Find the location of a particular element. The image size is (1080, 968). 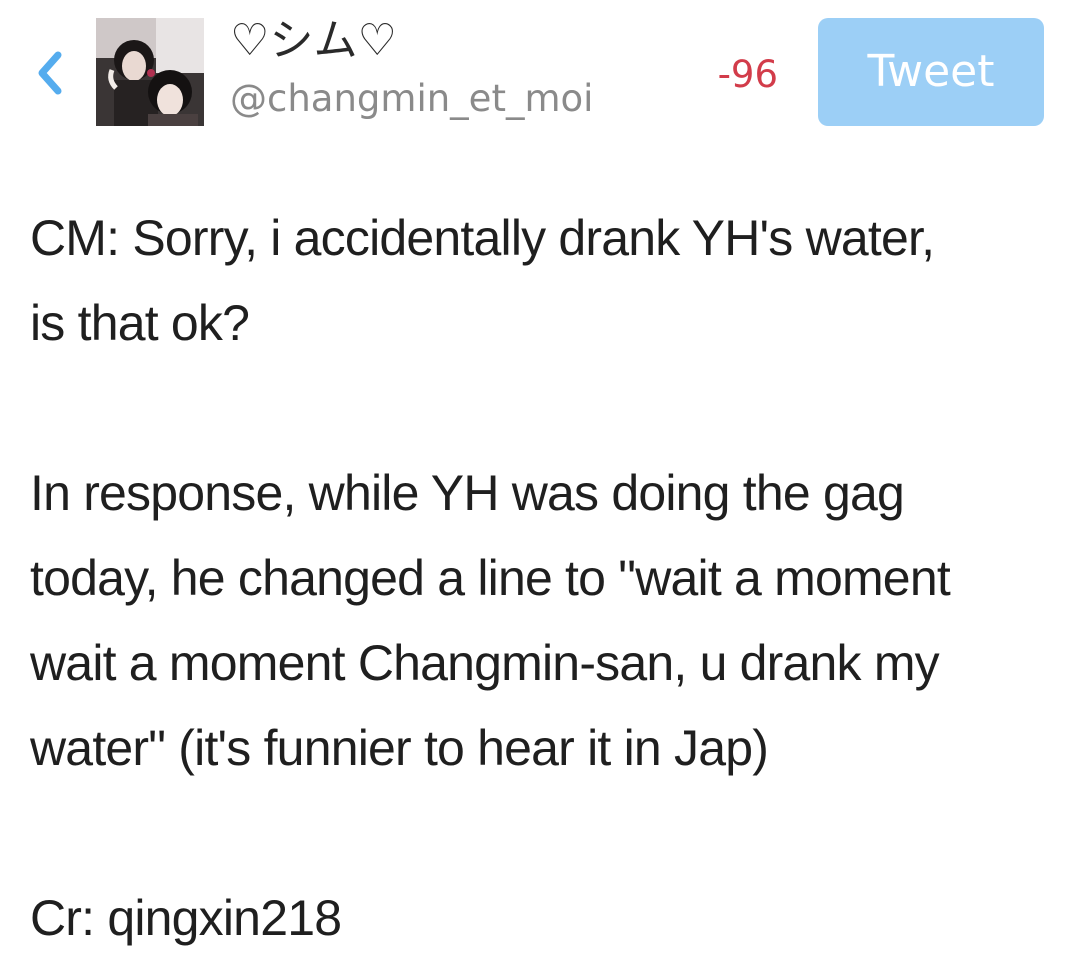

character-count: -96 is located at coordinates (747, 74).